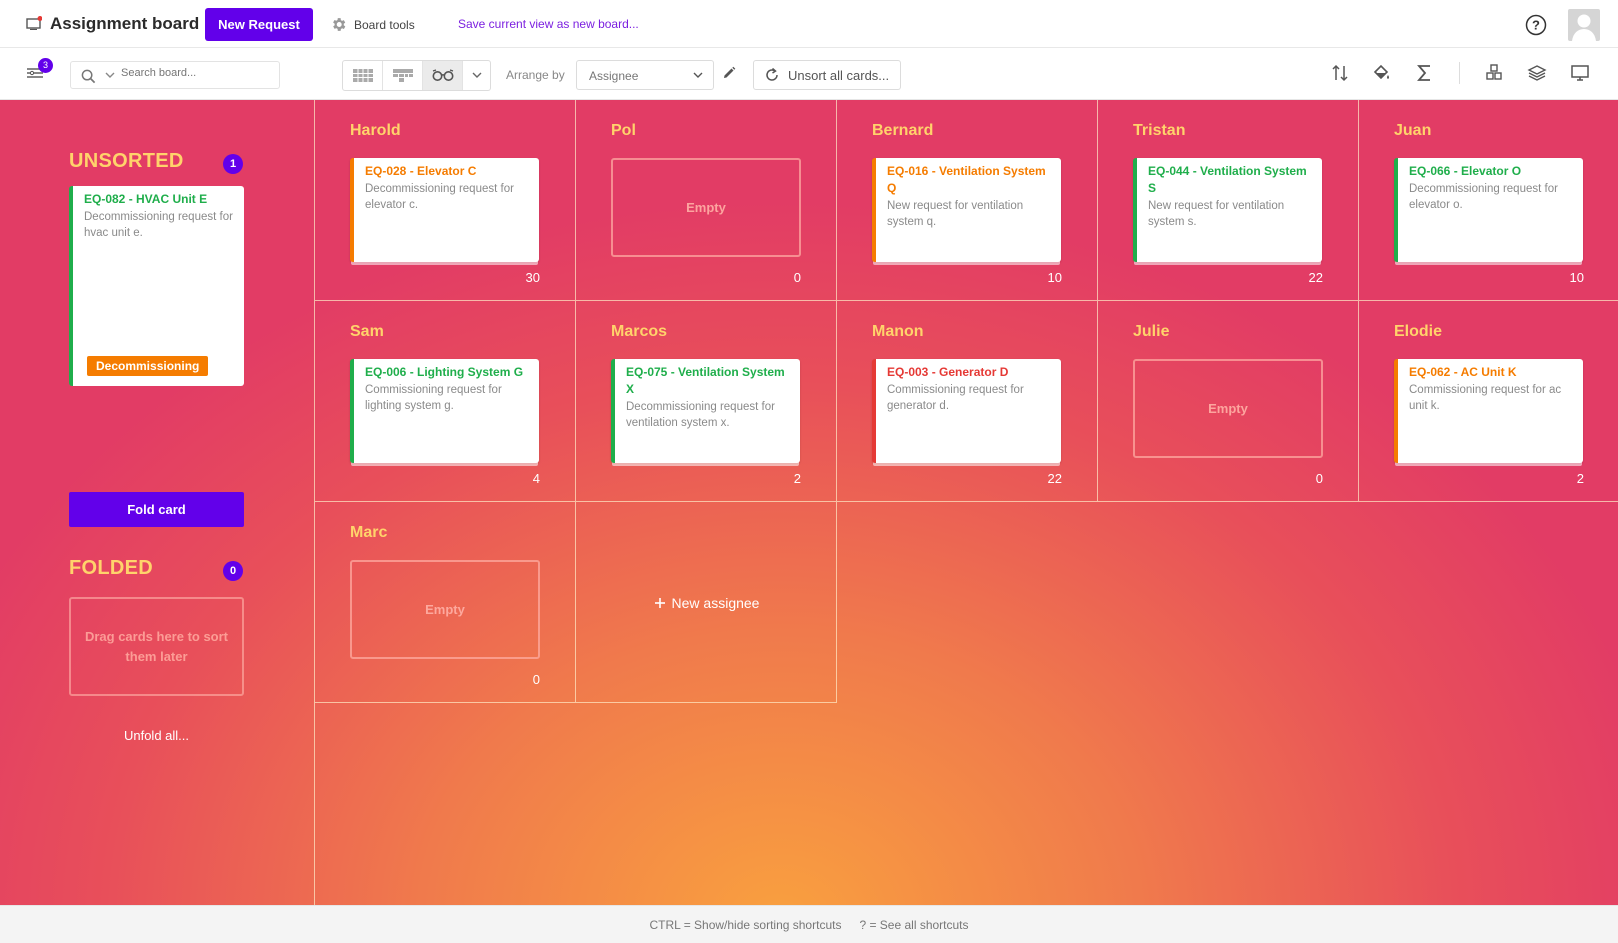 The image size is (1618, 943). I want to click on assignee-name: Bernard, so click(902, 131).